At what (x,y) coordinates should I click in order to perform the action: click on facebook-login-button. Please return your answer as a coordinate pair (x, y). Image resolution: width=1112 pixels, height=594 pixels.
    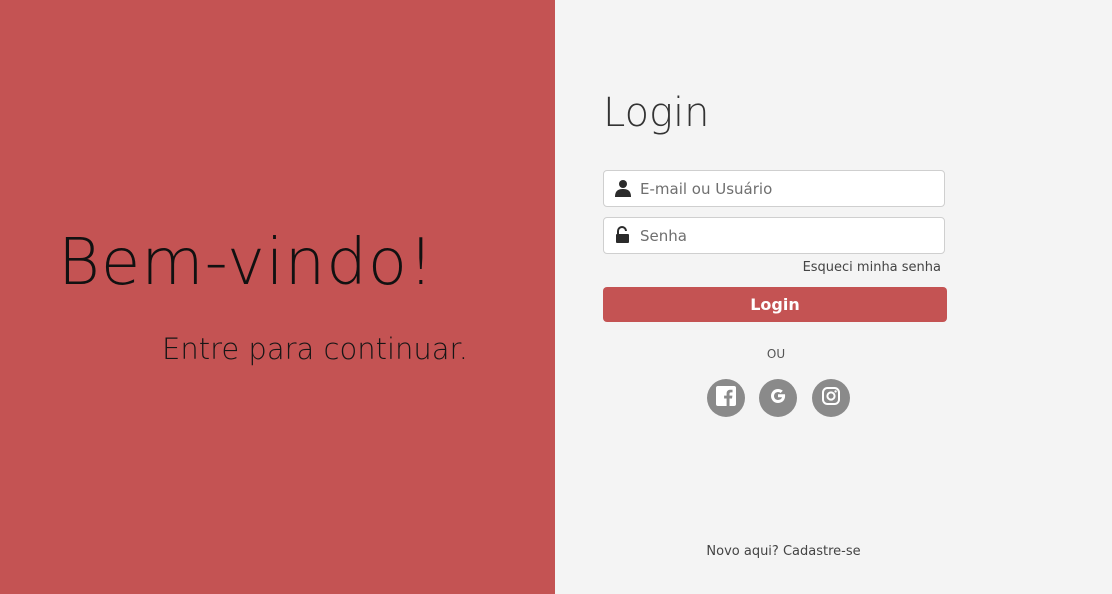
    Looking at the image, I should click on (726, 398).